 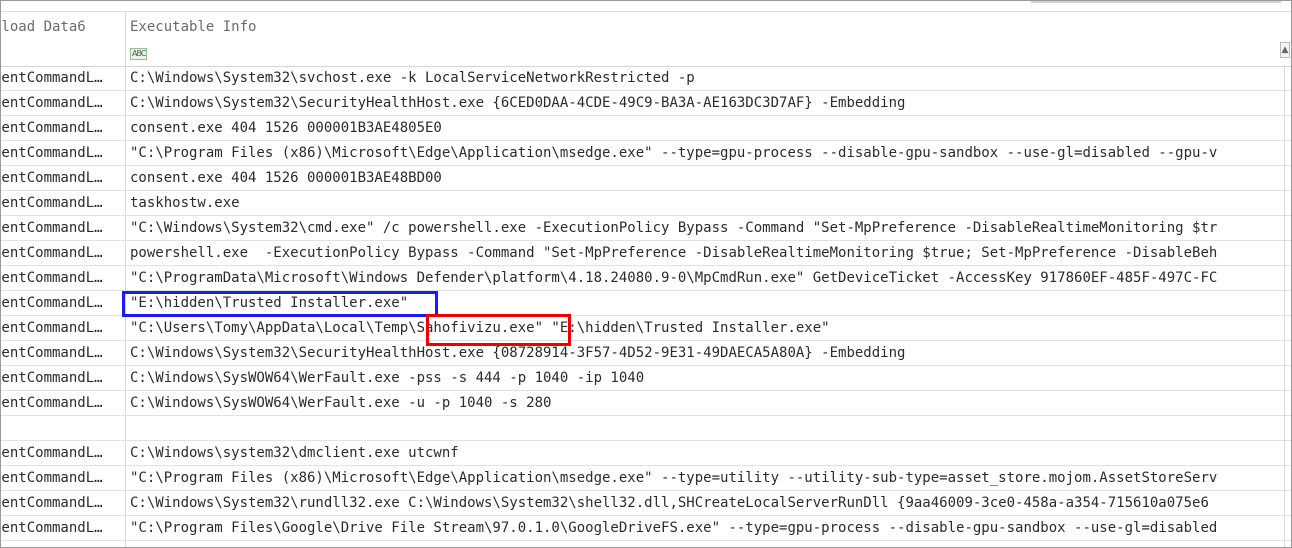 What do you see at coordinates (707, 428) in the screenshot?
I see `cell-executable-info` at bounding box center [707, 428].